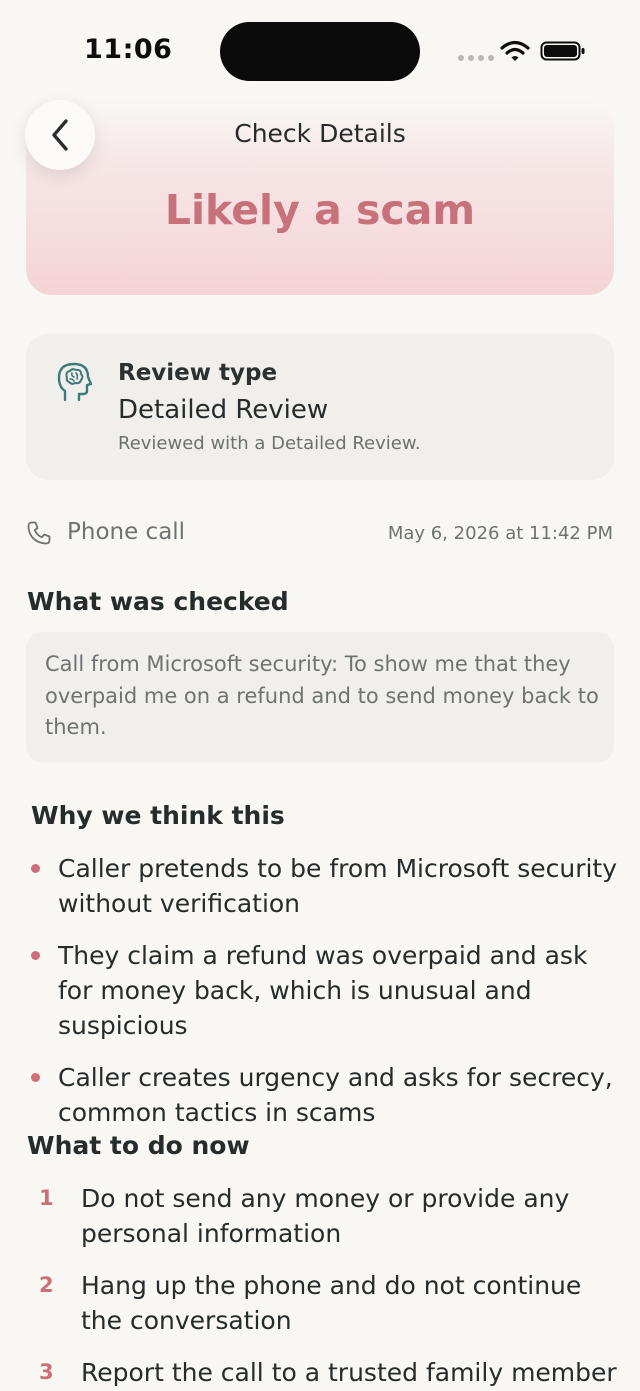 The width and height of the screenshot is (640, 1391). Describe the element at coordinates (39, 533) in the screenshot. I see `phone-icon` at that location.